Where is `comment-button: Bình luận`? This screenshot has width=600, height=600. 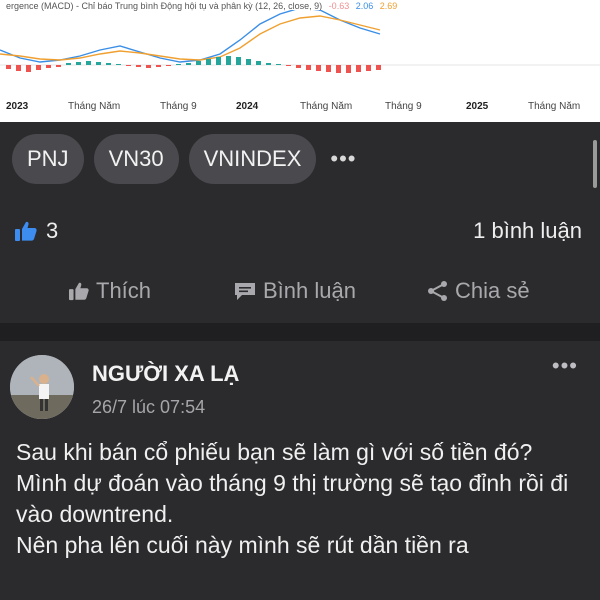 comment-button: Bình luận is located at coordinates (294, 291).